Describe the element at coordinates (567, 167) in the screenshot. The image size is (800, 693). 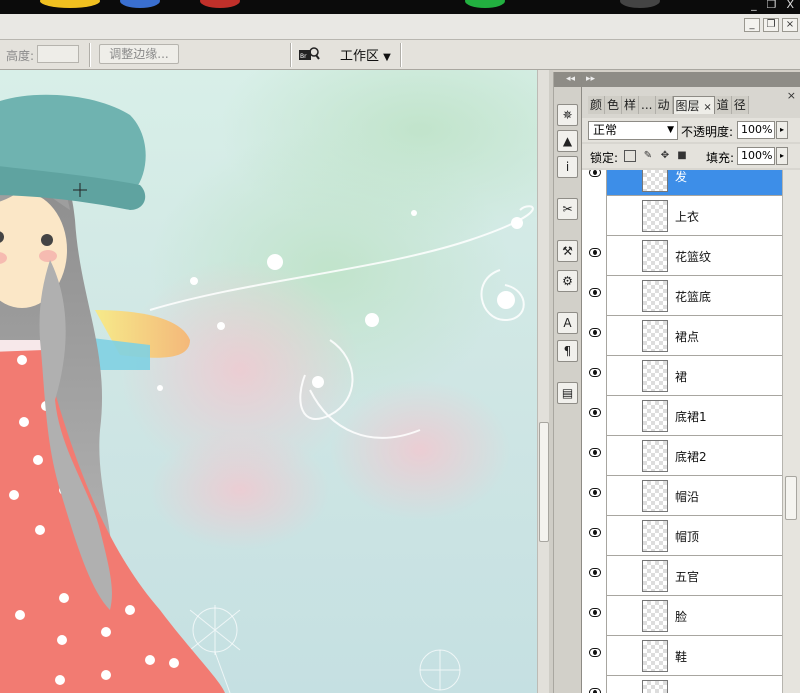
I see `info-icon: i` at that location.